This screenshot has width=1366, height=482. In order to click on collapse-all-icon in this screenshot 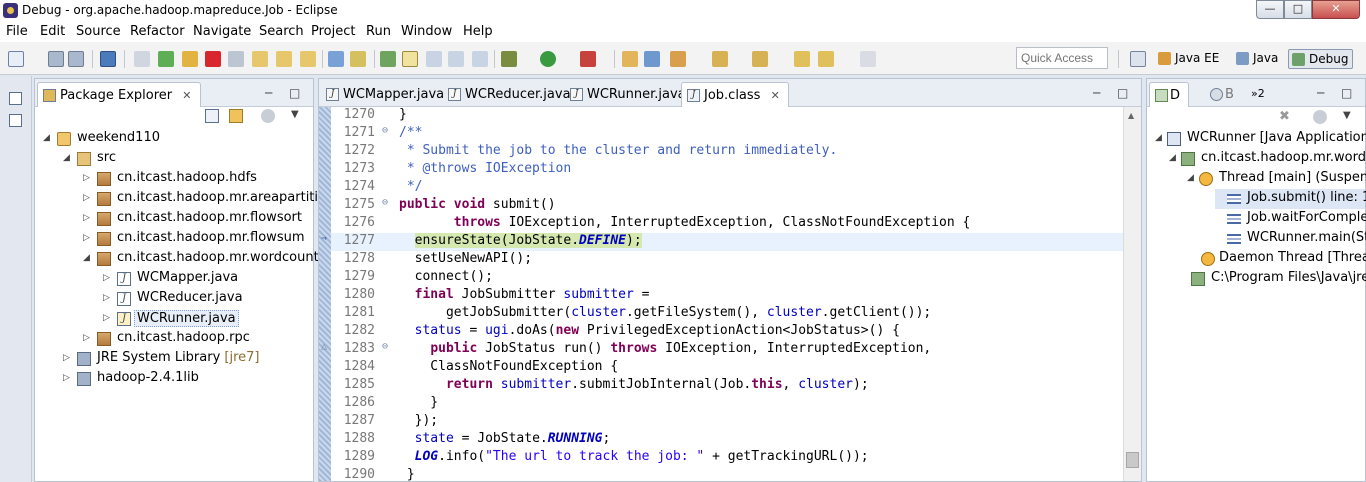, I will do `click(212, 116)`.